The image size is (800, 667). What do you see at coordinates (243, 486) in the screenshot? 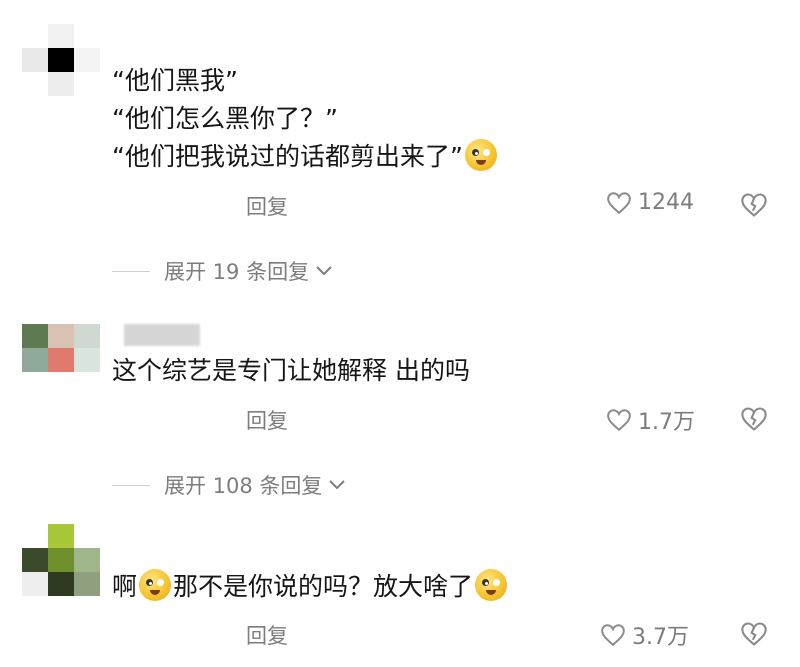
I see `expand-replies-label: 展开 108 条回复` at bounding box center [243, 486].